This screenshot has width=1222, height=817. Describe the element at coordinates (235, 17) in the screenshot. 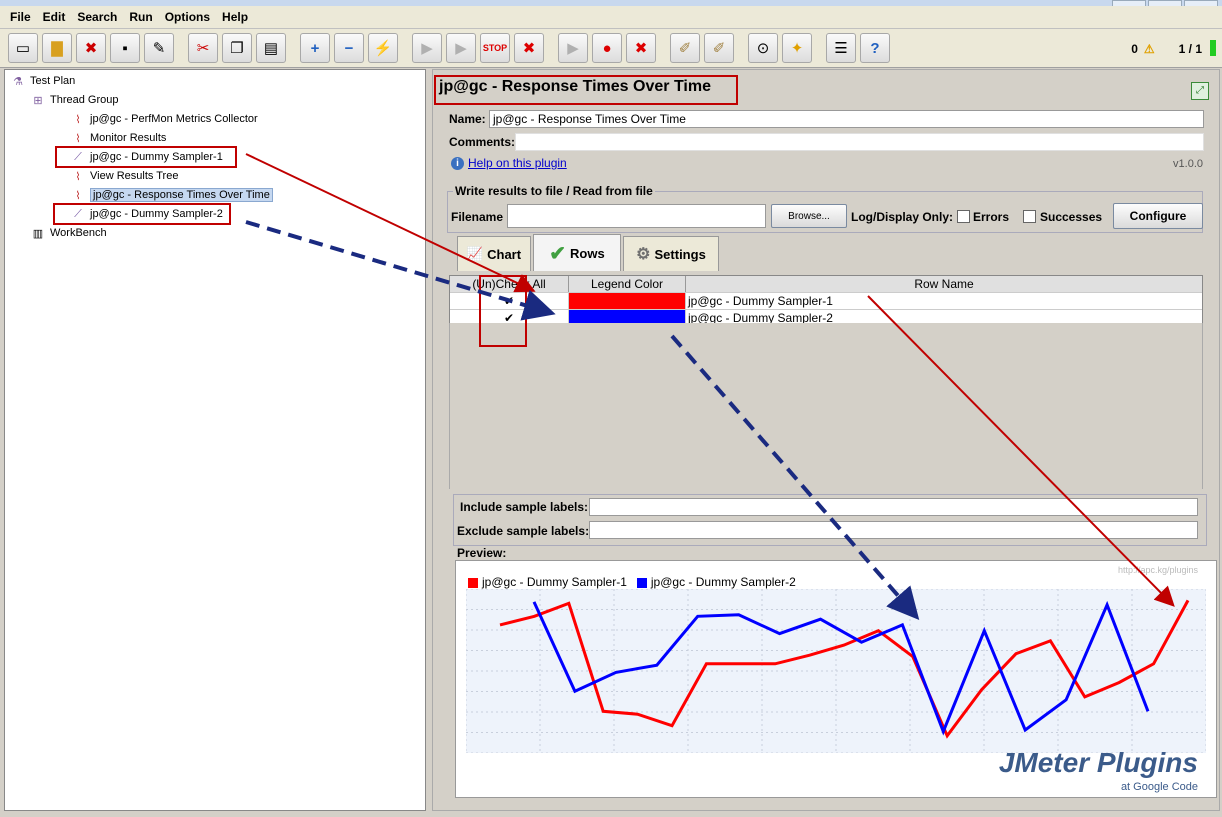

I see `menu-help: Help` at that location.